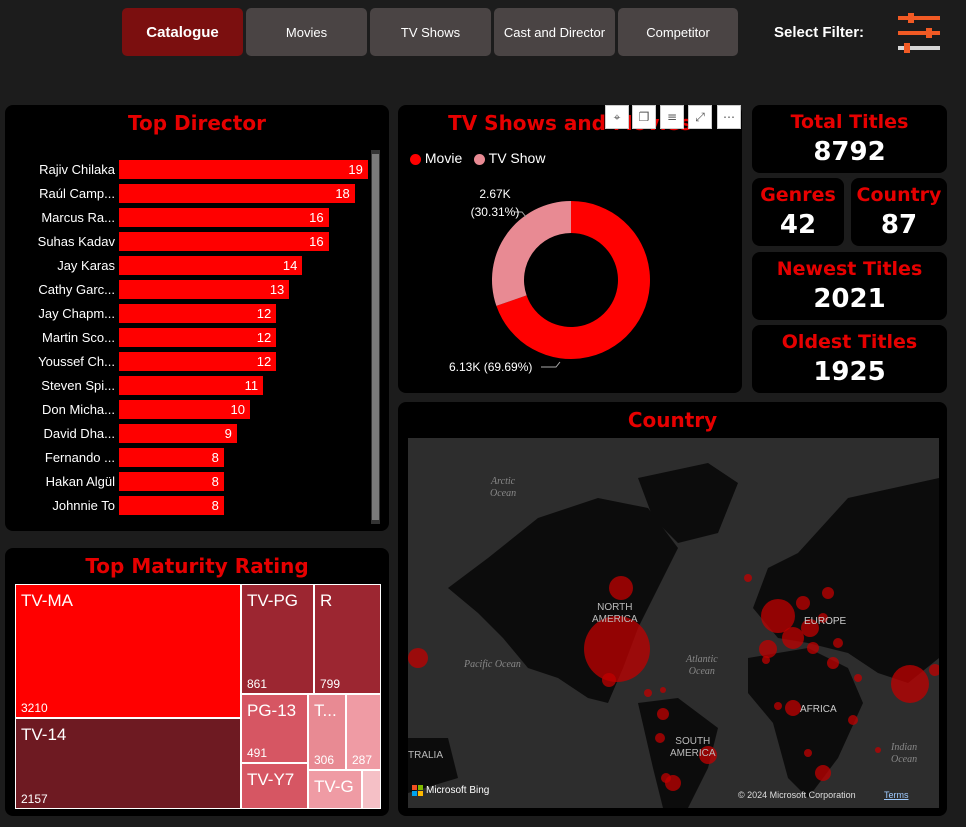 This screenshot has height=827, width=966. Describe the element at coordinates (648, 693) in the screenshot. I see `bubble-cuba` at that location.